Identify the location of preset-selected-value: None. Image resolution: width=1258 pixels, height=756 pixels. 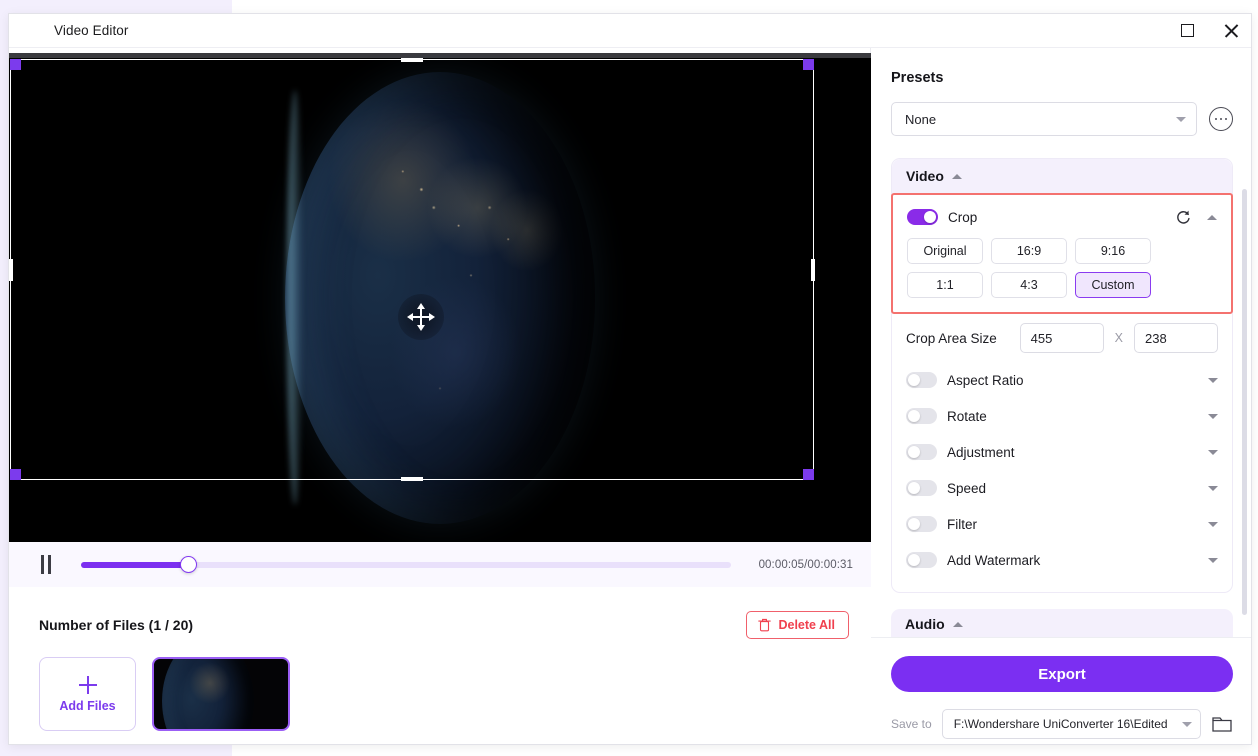
(921, 119).